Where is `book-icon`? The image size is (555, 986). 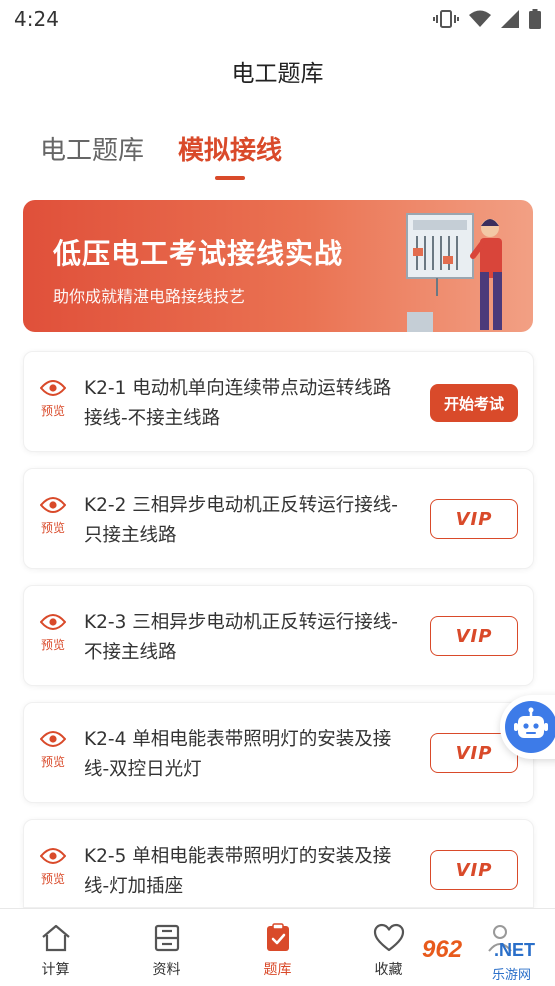
book-icon is located at coordinates (166, 938).